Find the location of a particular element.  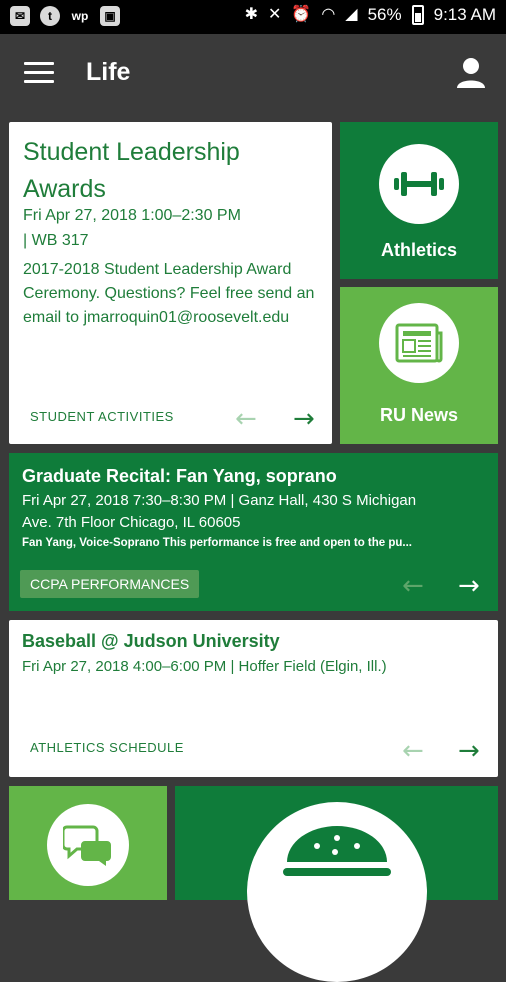

status-bar: ✉ t wp ▣ ✱ ✕ ⏰ ◠ ◢ 56% 9:13 AM is located at coordinates (253, 17).